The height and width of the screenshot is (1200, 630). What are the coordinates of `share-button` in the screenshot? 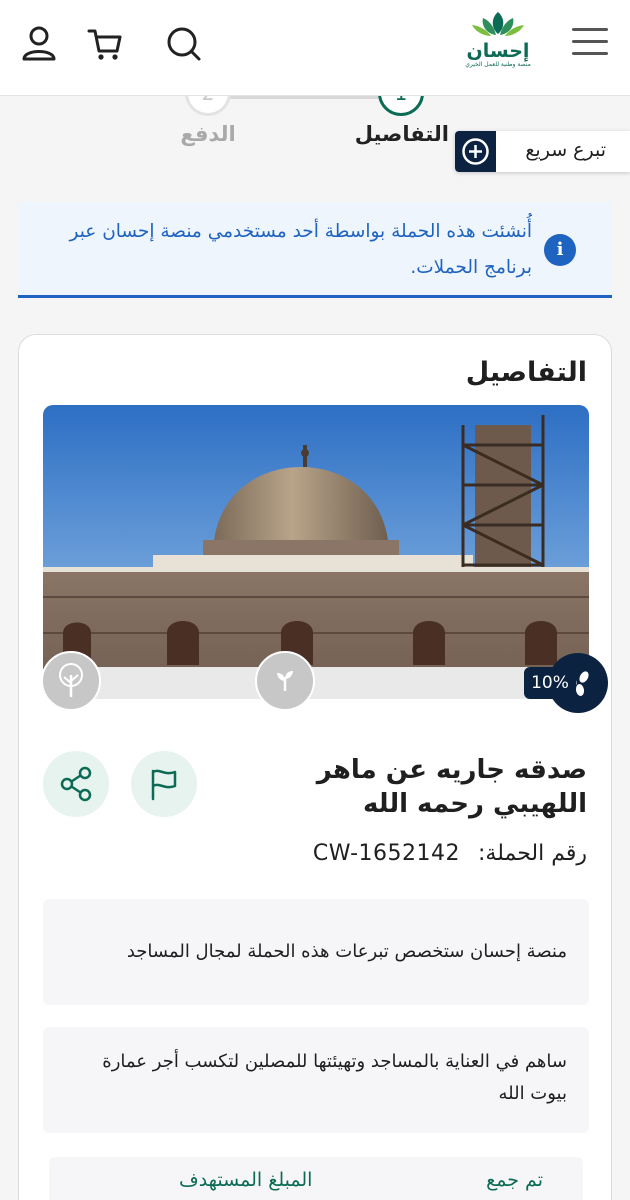 It's located at (76, 784).